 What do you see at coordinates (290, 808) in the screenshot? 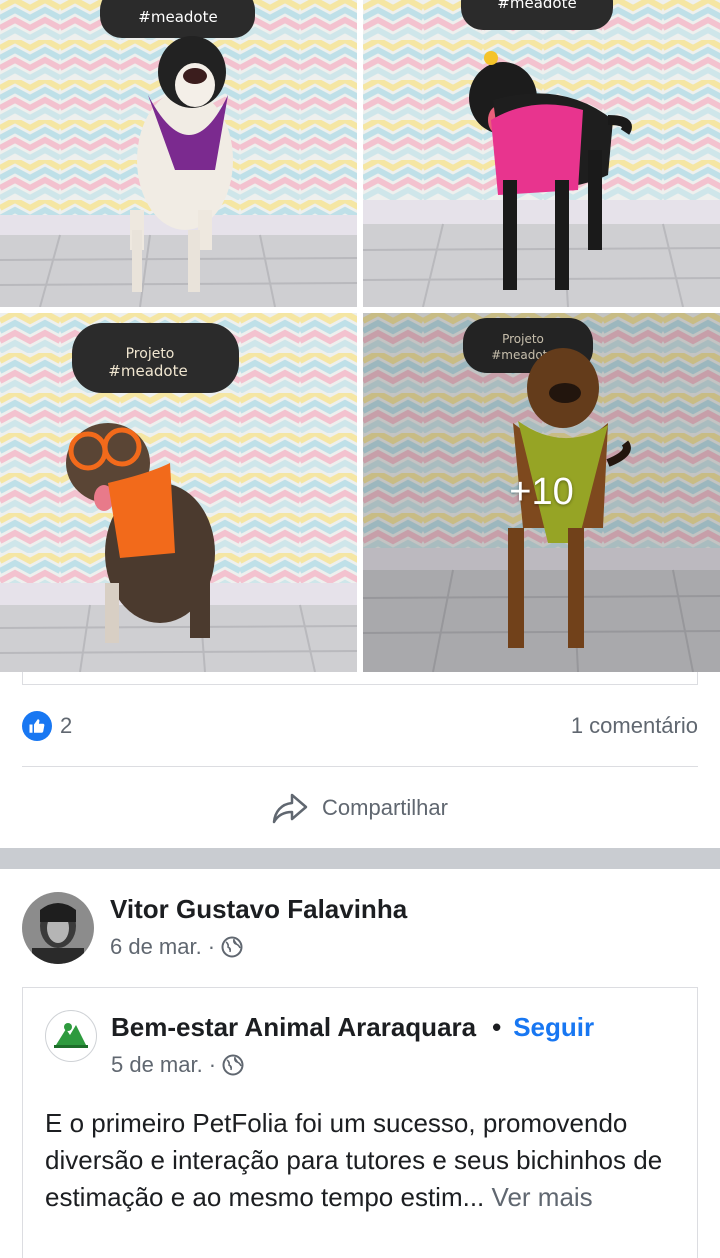
I see `share-icon` at bounding box center [290, 808].